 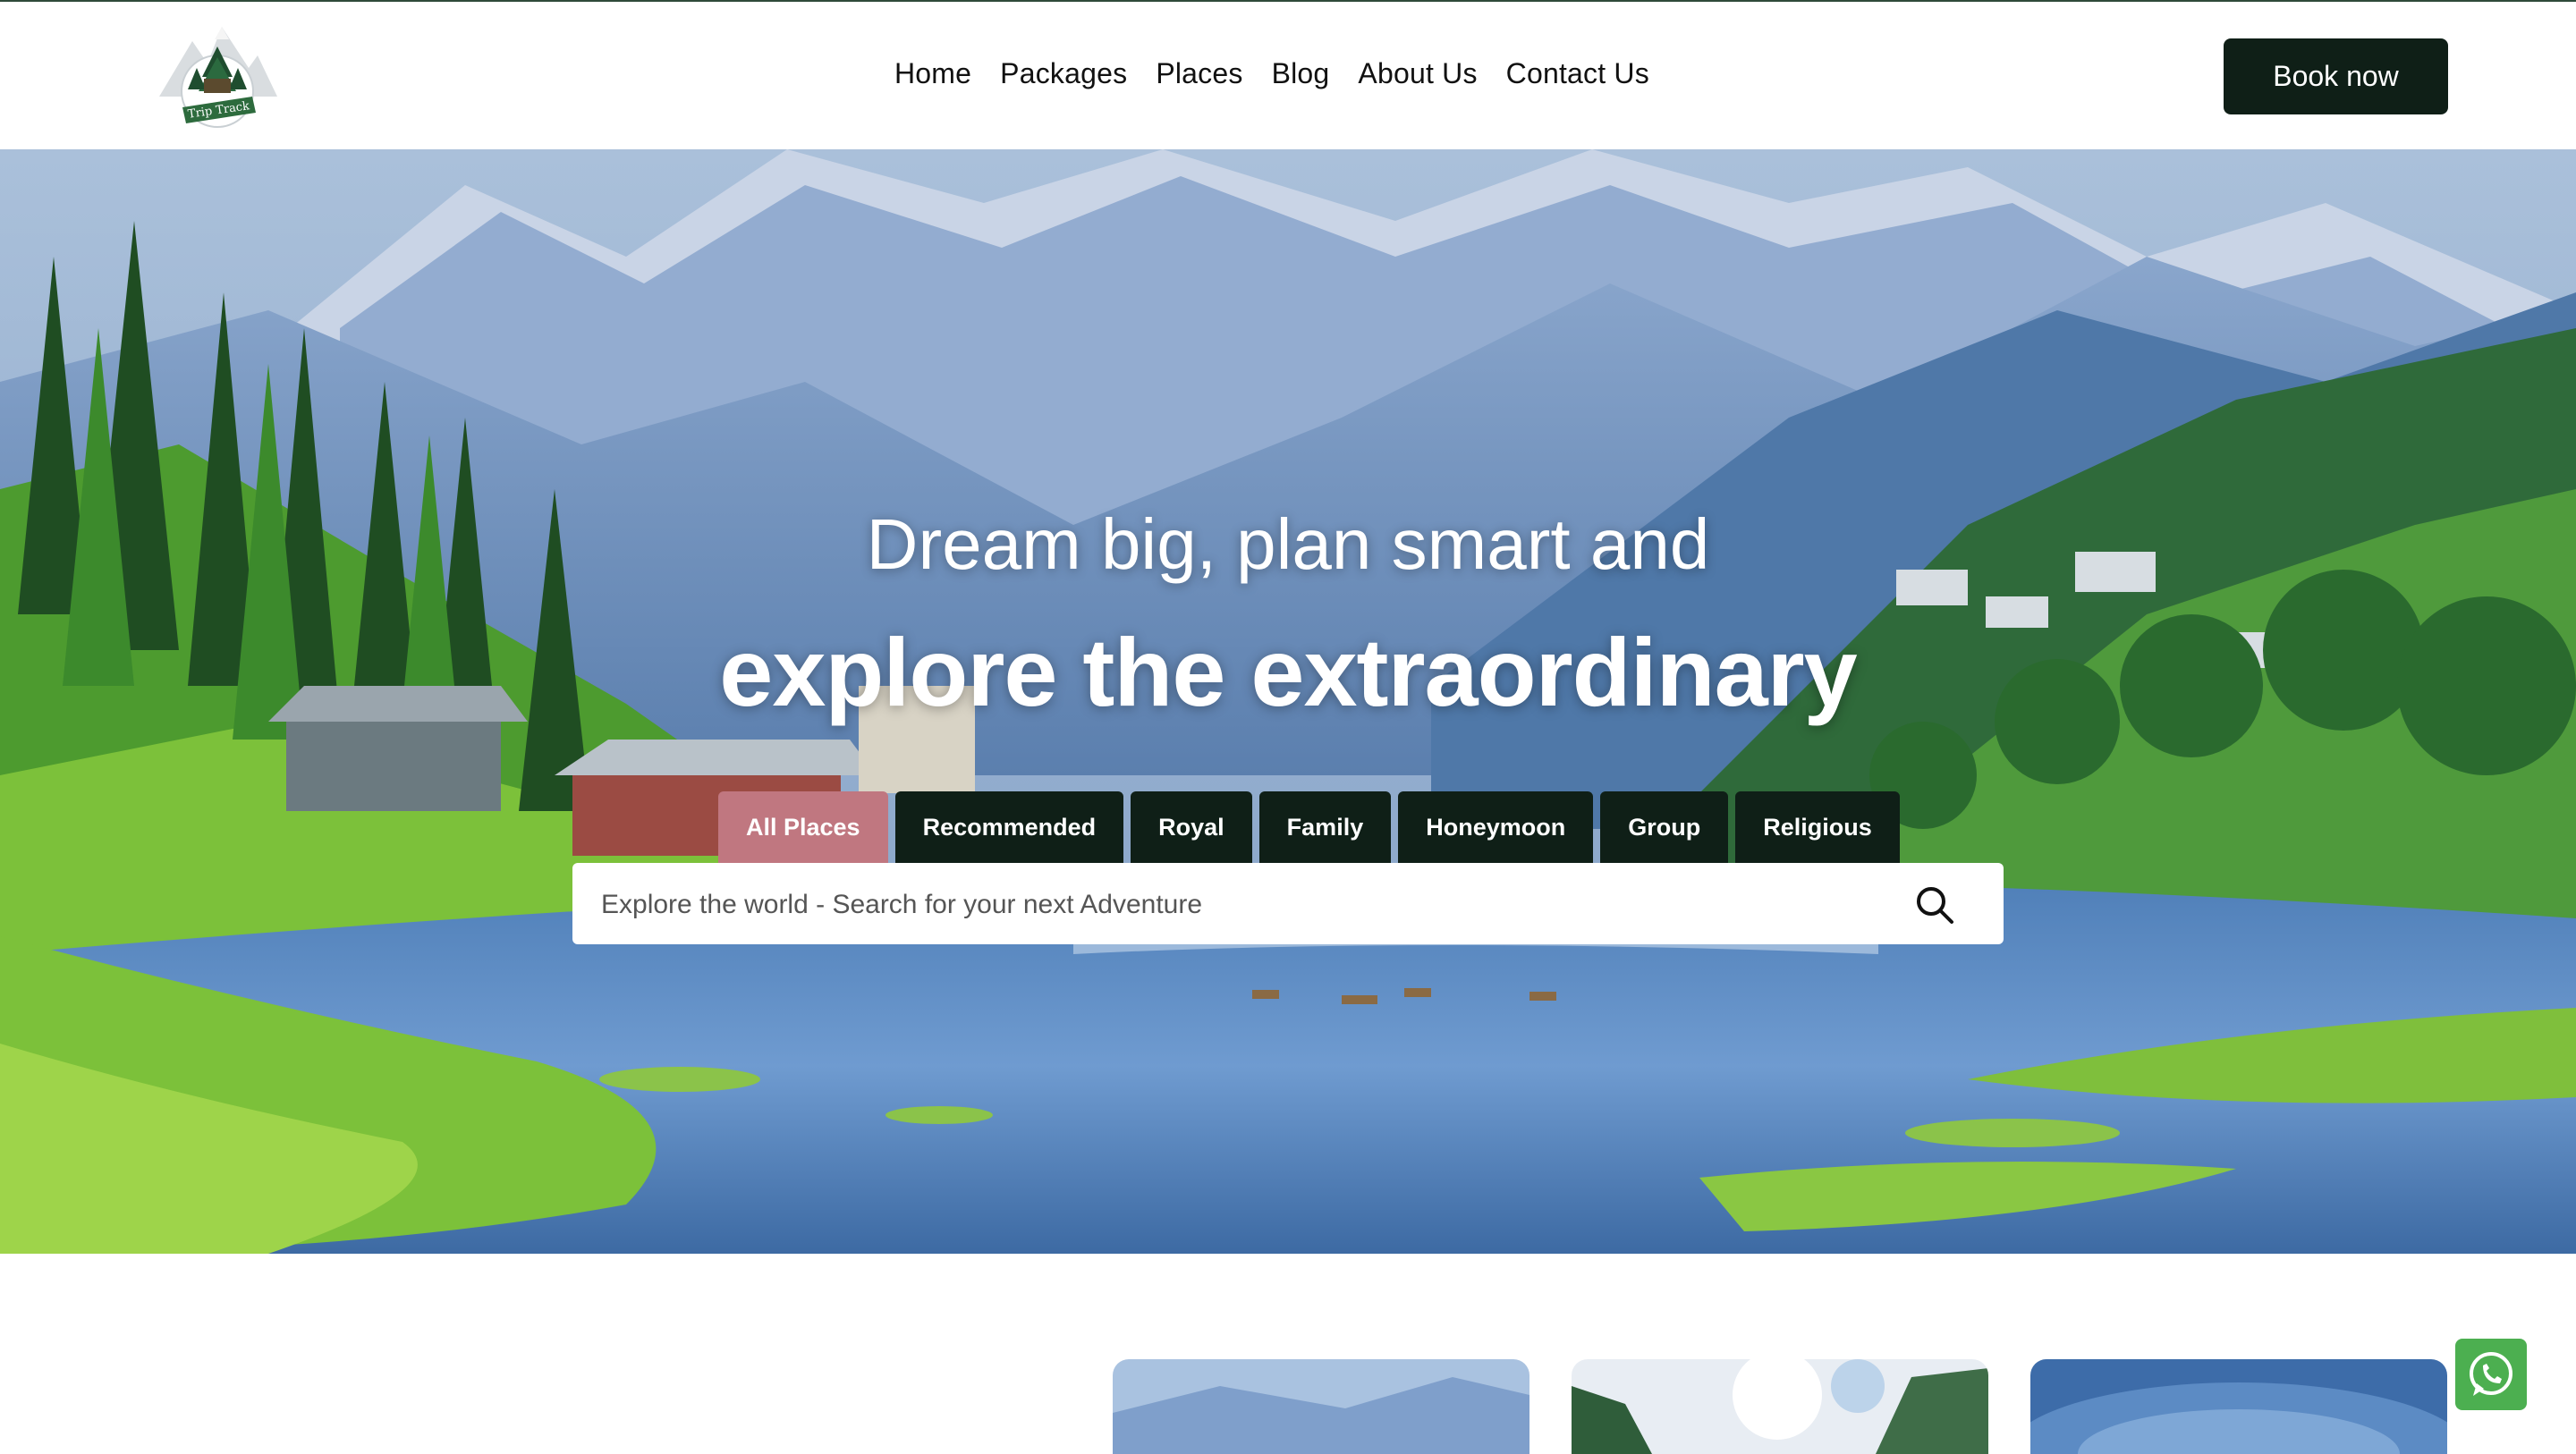 I want to click on hero-title-line1: Dream big, plan smart and, so click(x=1288, y=544).